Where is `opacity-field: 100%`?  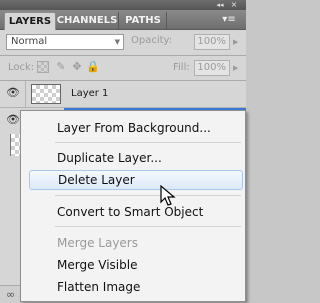
opacity-field: 100% is located at coordinates (212, 42).